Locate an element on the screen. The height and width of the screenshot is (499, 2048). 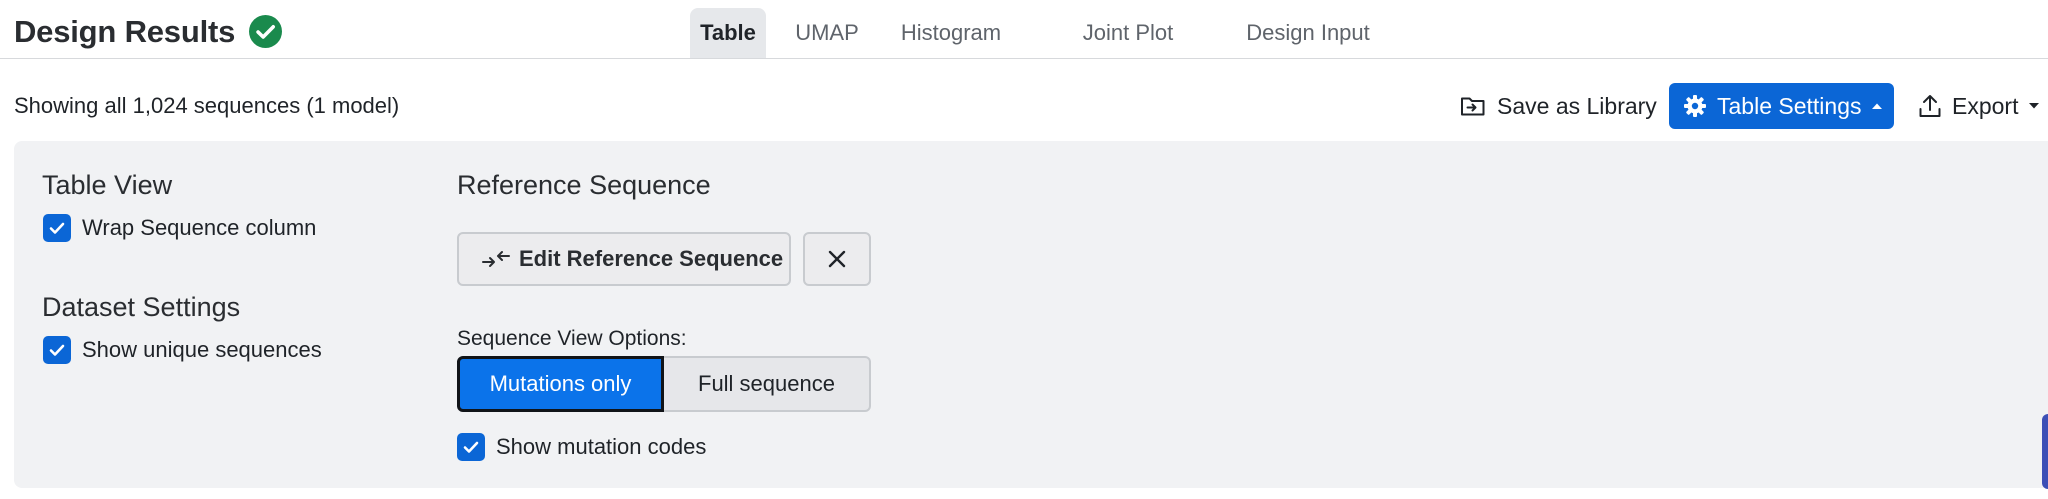
show-mutation-codes-checkbox: Show mutation codes is located at coordinates (581, 447).